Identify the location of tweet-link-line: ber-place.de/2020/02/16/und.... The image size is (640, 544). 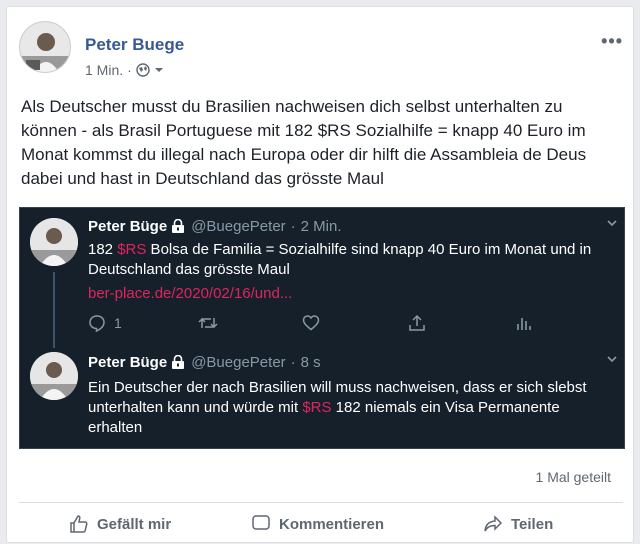
(352, 294).